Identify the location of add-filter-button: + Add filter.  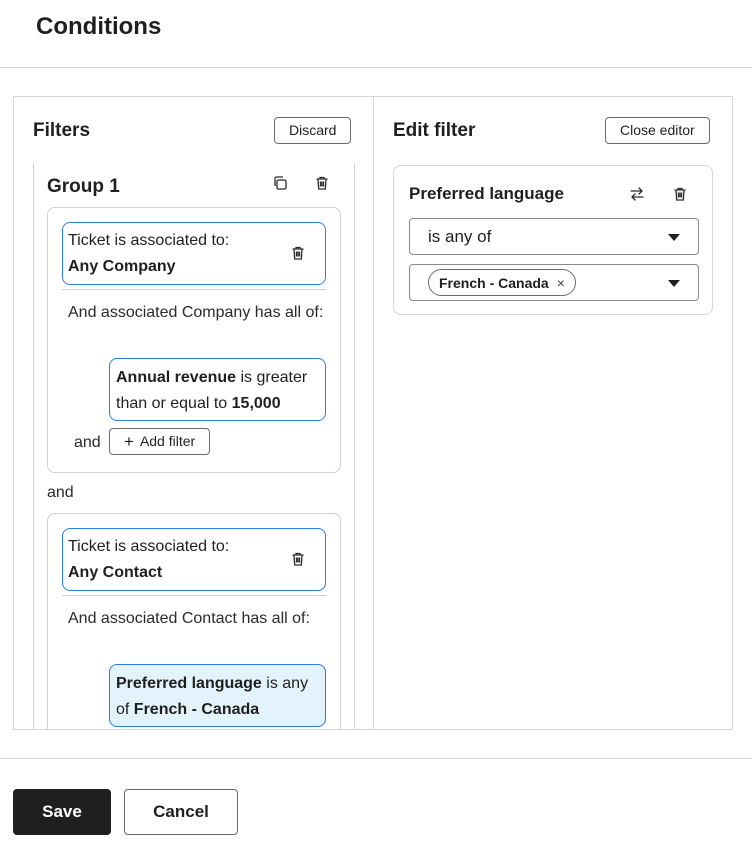
(160, 441).